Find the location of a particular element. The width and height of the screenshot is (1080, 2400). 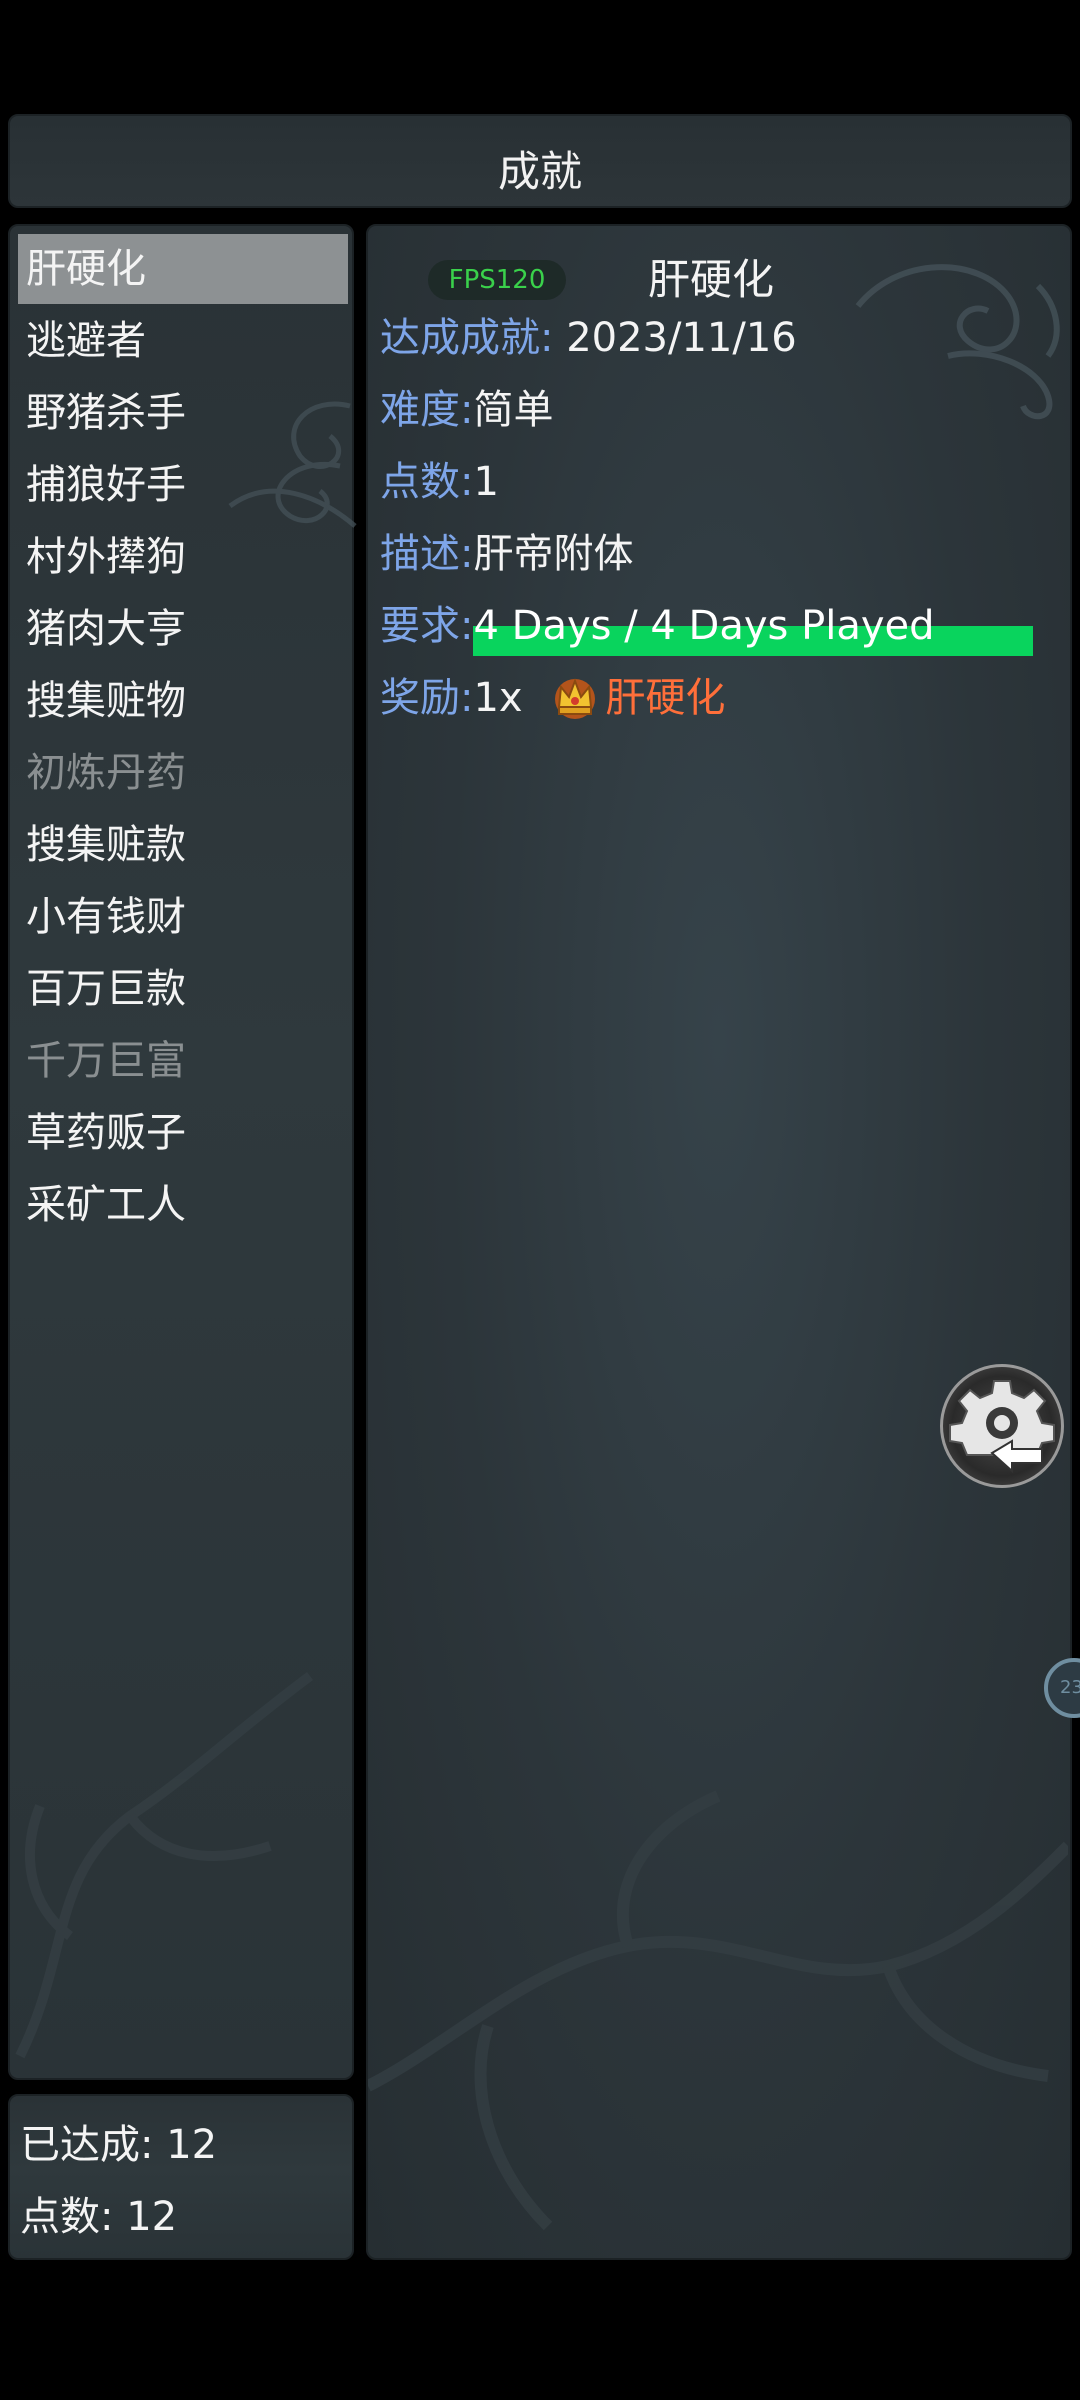

summary-panel: 已达成: 12 点数: 12 is located at coordinates (181, 2177).